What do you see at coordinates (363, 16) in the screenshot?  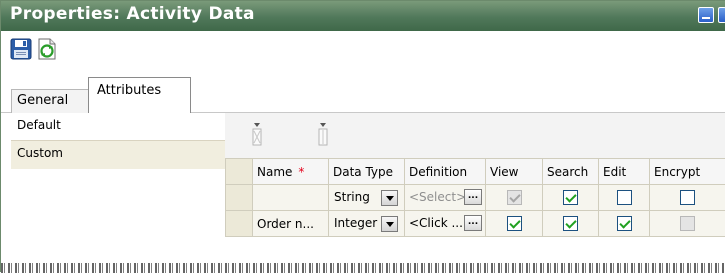 I see `title-bar: Properties: Activity Data` at bounding box center [363, 16].